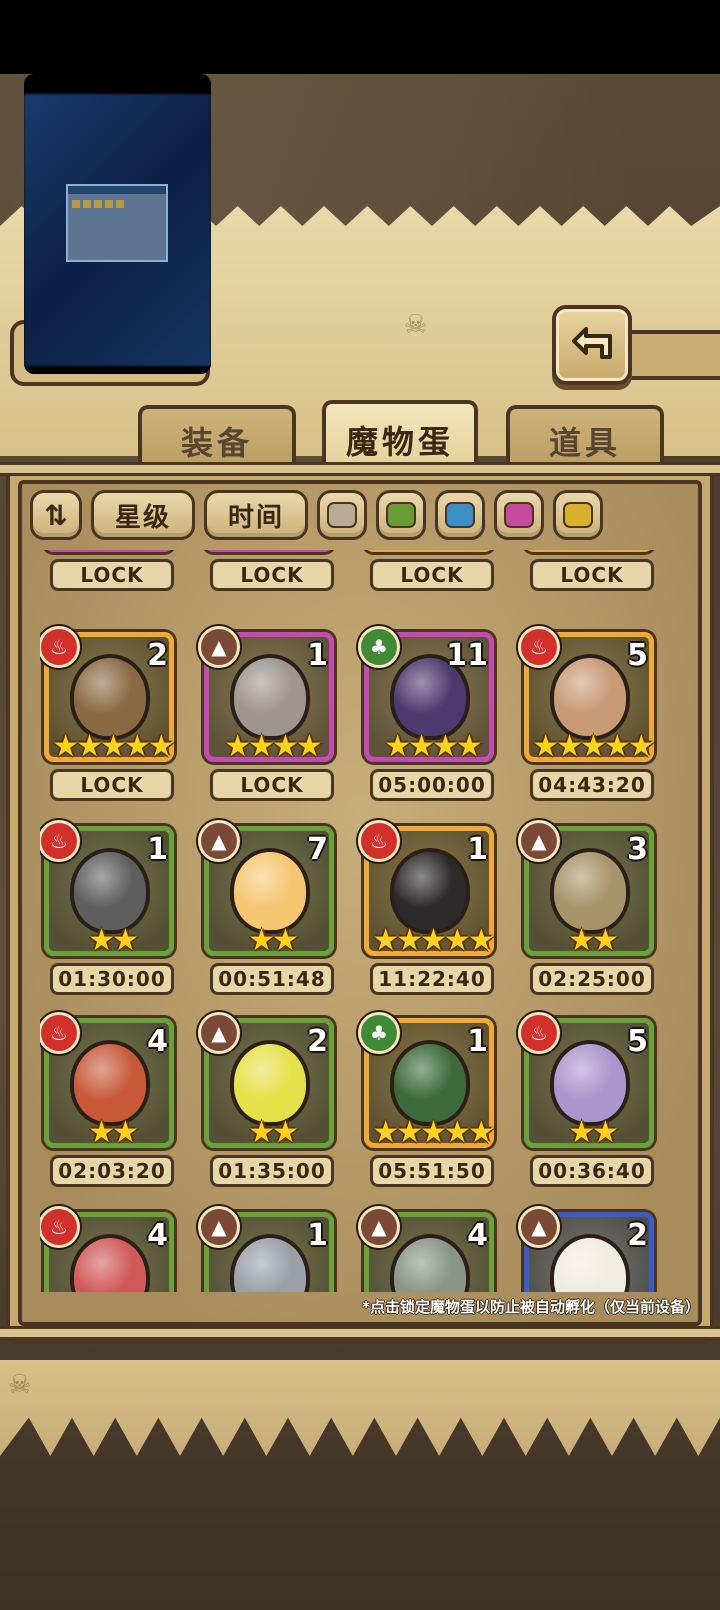 This screenshot has height=1610, width=720. Describe the element at coordinates (578, 515) in the screenshot. I see `filter-gold-button` at that location.